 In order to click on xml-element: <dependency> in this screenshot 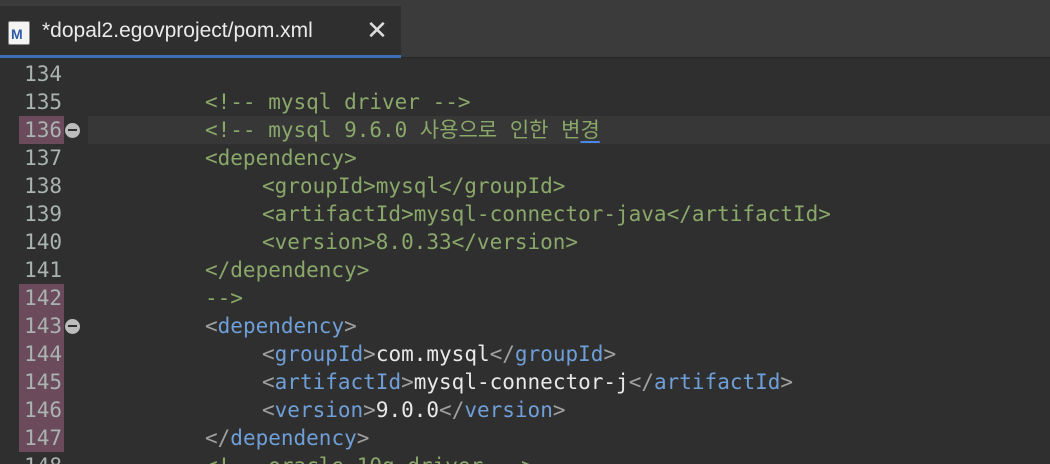, I will do `click(281, 326)`.